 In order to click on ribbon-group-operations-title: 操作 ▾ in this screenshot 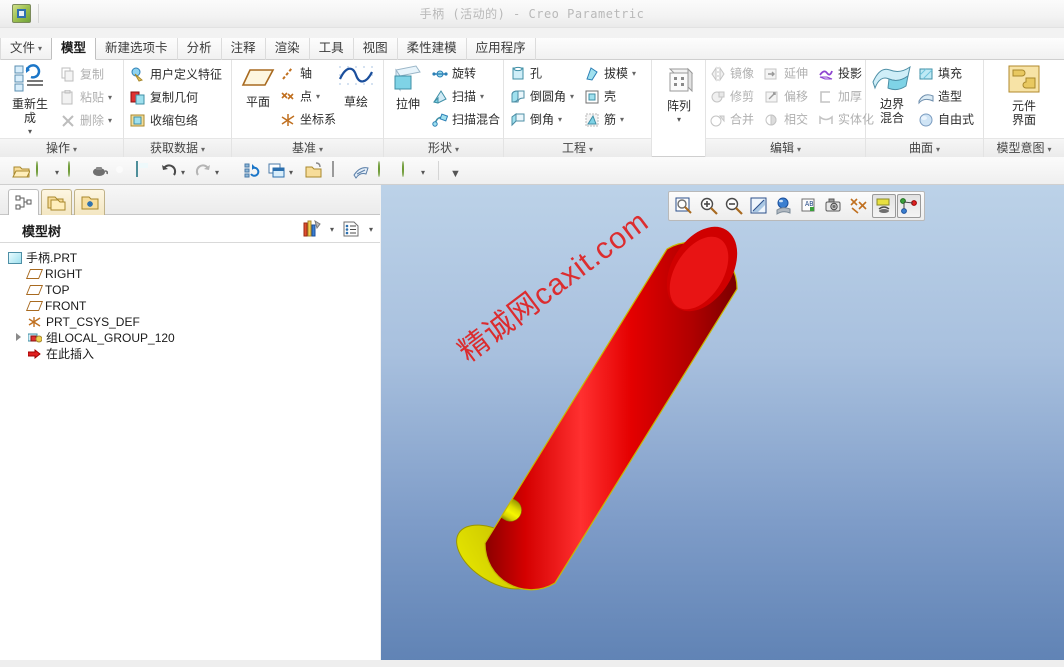, I will do `click(61, 147)`.